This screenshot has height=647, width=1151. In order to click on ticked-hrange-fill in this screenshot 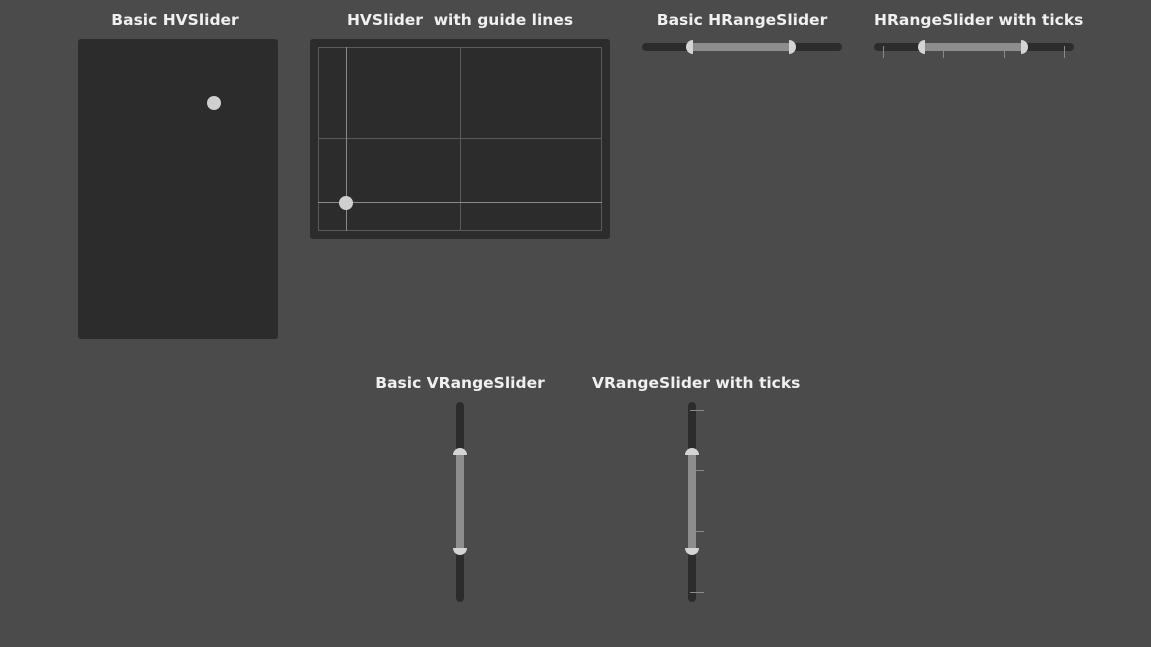, I will do `click(974, 47)`.